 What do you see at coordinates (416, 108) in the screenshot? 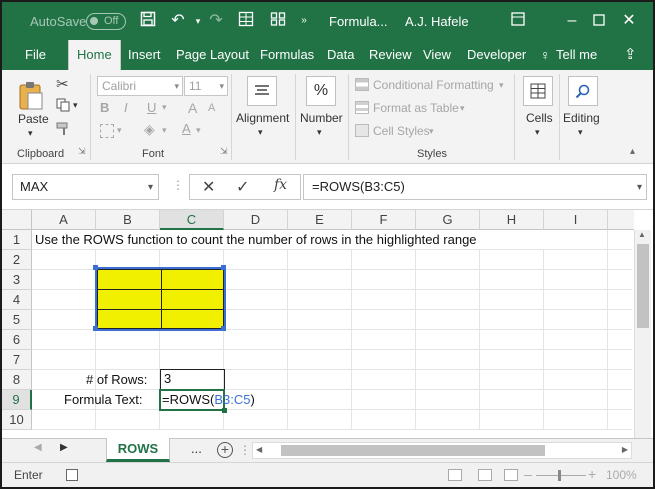
I see `format-as-table-button: Format as Table` at bounding box center [416, 108].